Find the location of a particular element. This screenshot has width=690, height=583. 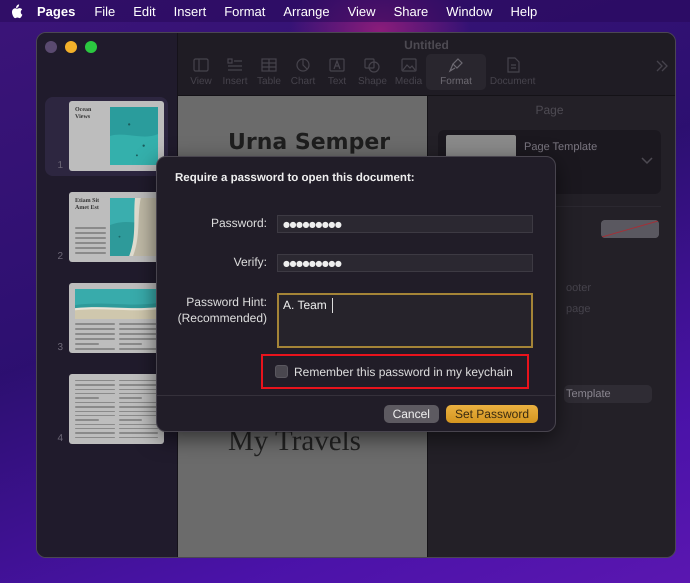

chevron-down-icon is located at coordinates (647, 161).